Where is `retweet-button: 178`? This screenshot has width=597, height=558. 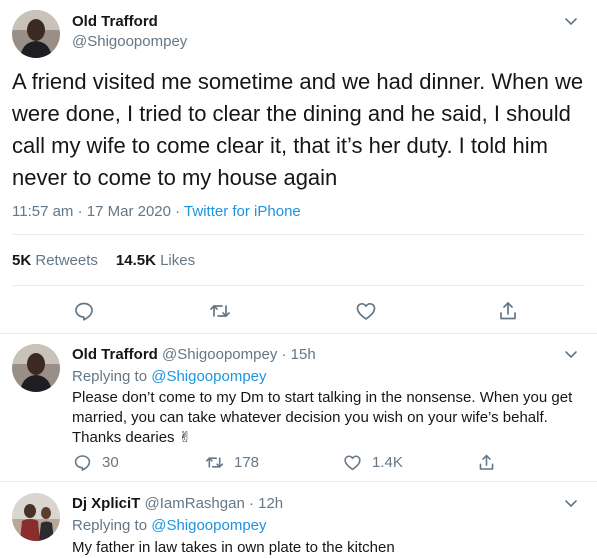
retweet-button: 178 is located at coordinates (232, 462).